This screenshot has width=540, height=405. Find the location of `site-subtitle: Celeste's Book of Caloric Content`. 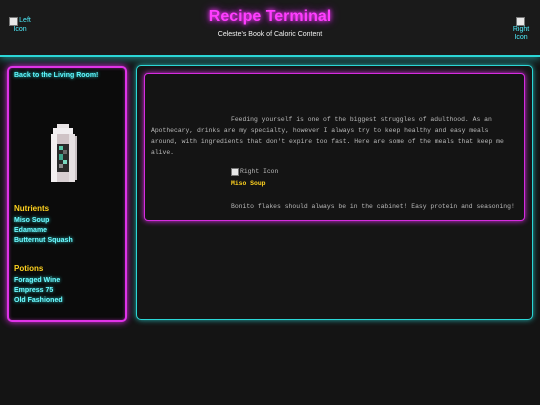

site-subtitle: Celeste's Book of Caloric Content is located at coordinates (270, 34).